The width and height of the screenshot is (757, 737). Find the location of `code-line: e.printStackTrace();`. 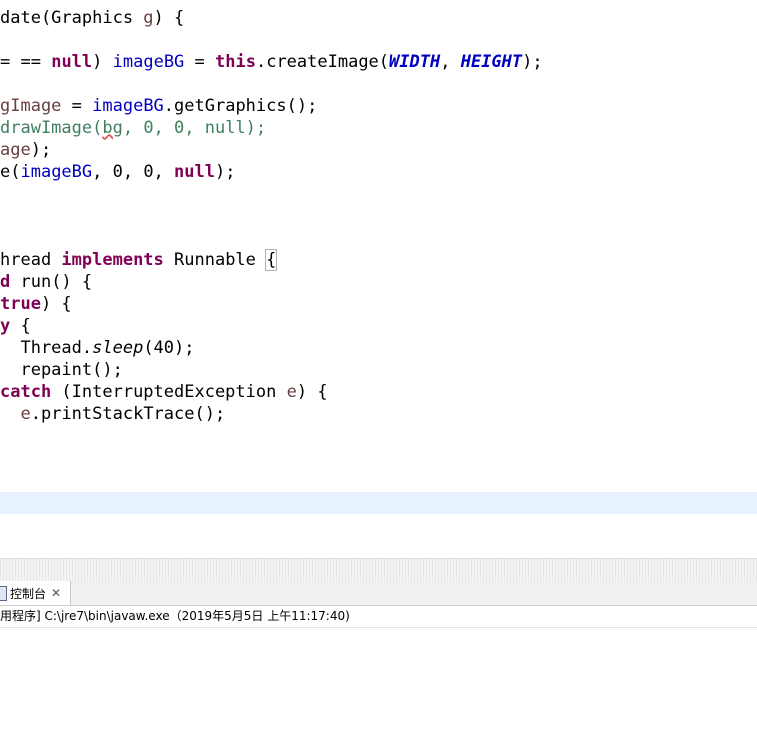

code-line: e.printStackTrace(); is located at coordinates (112, 414).